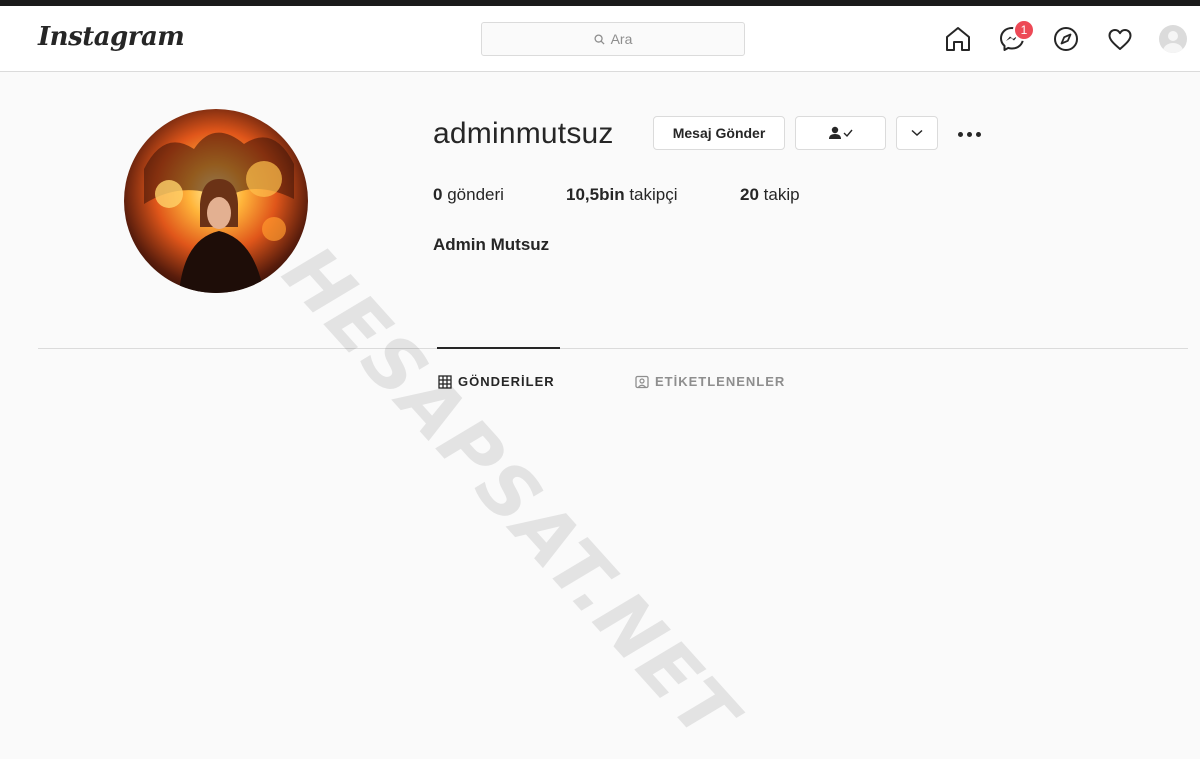  What do you see at coordinates (642, 381) in the screenshot?
I see `tagged-user-icon` at bounding box center [642, 381].